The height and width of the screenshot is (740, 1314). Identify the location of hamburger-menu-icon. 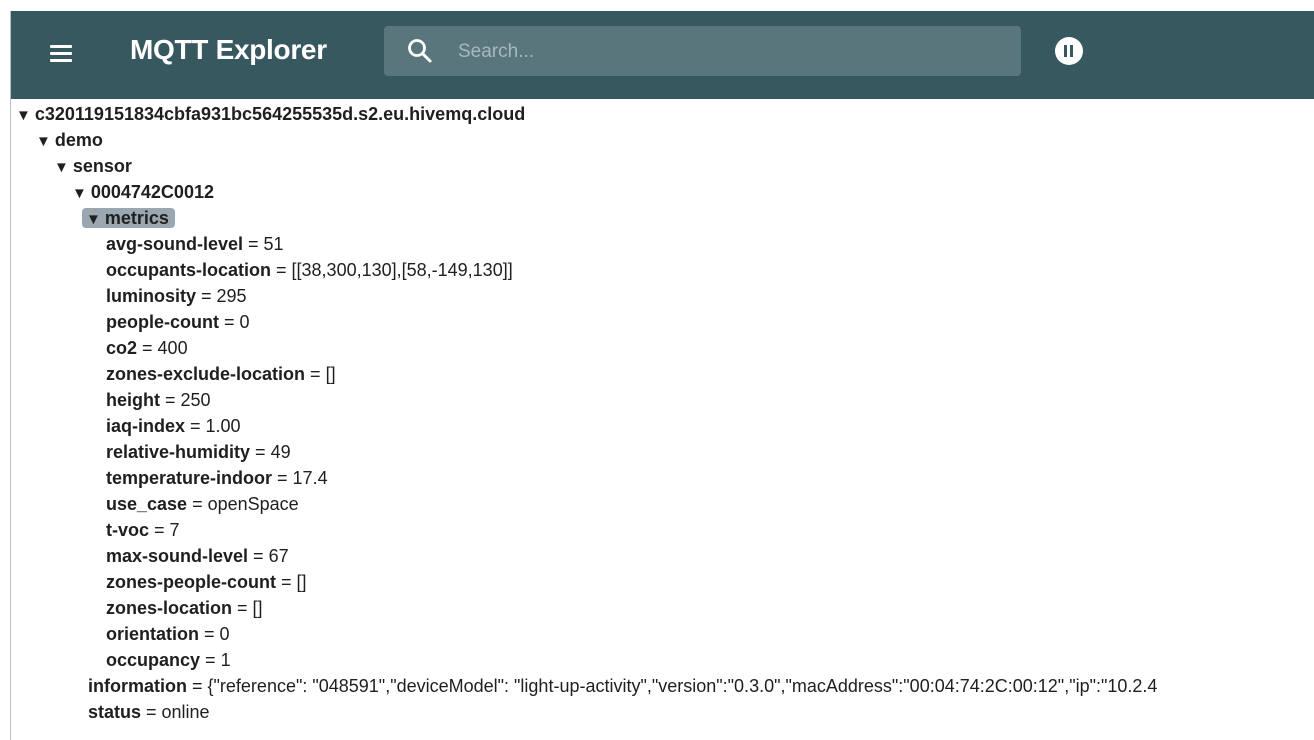
(61, 46).